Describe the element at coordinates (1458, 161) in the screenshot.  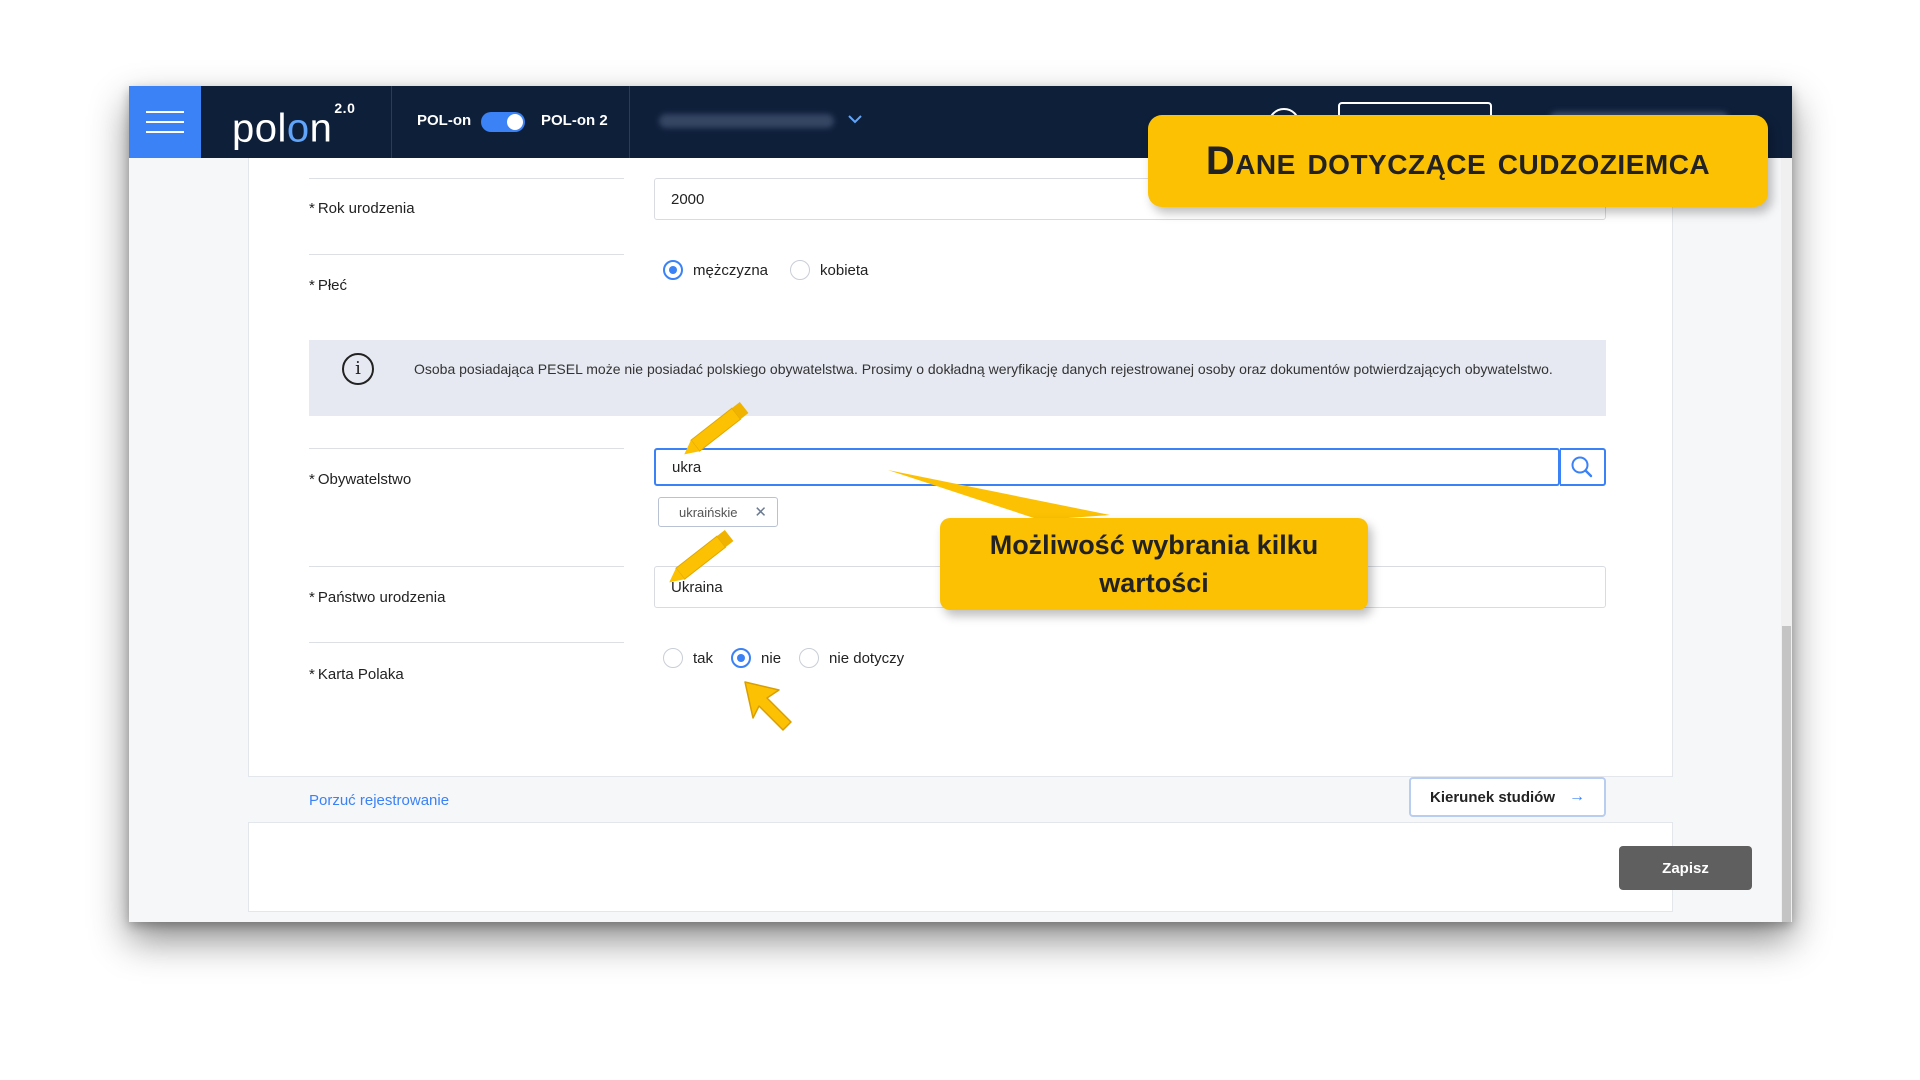
I see `title-callout: Dane dotyczące cudzoziemca` at that location.